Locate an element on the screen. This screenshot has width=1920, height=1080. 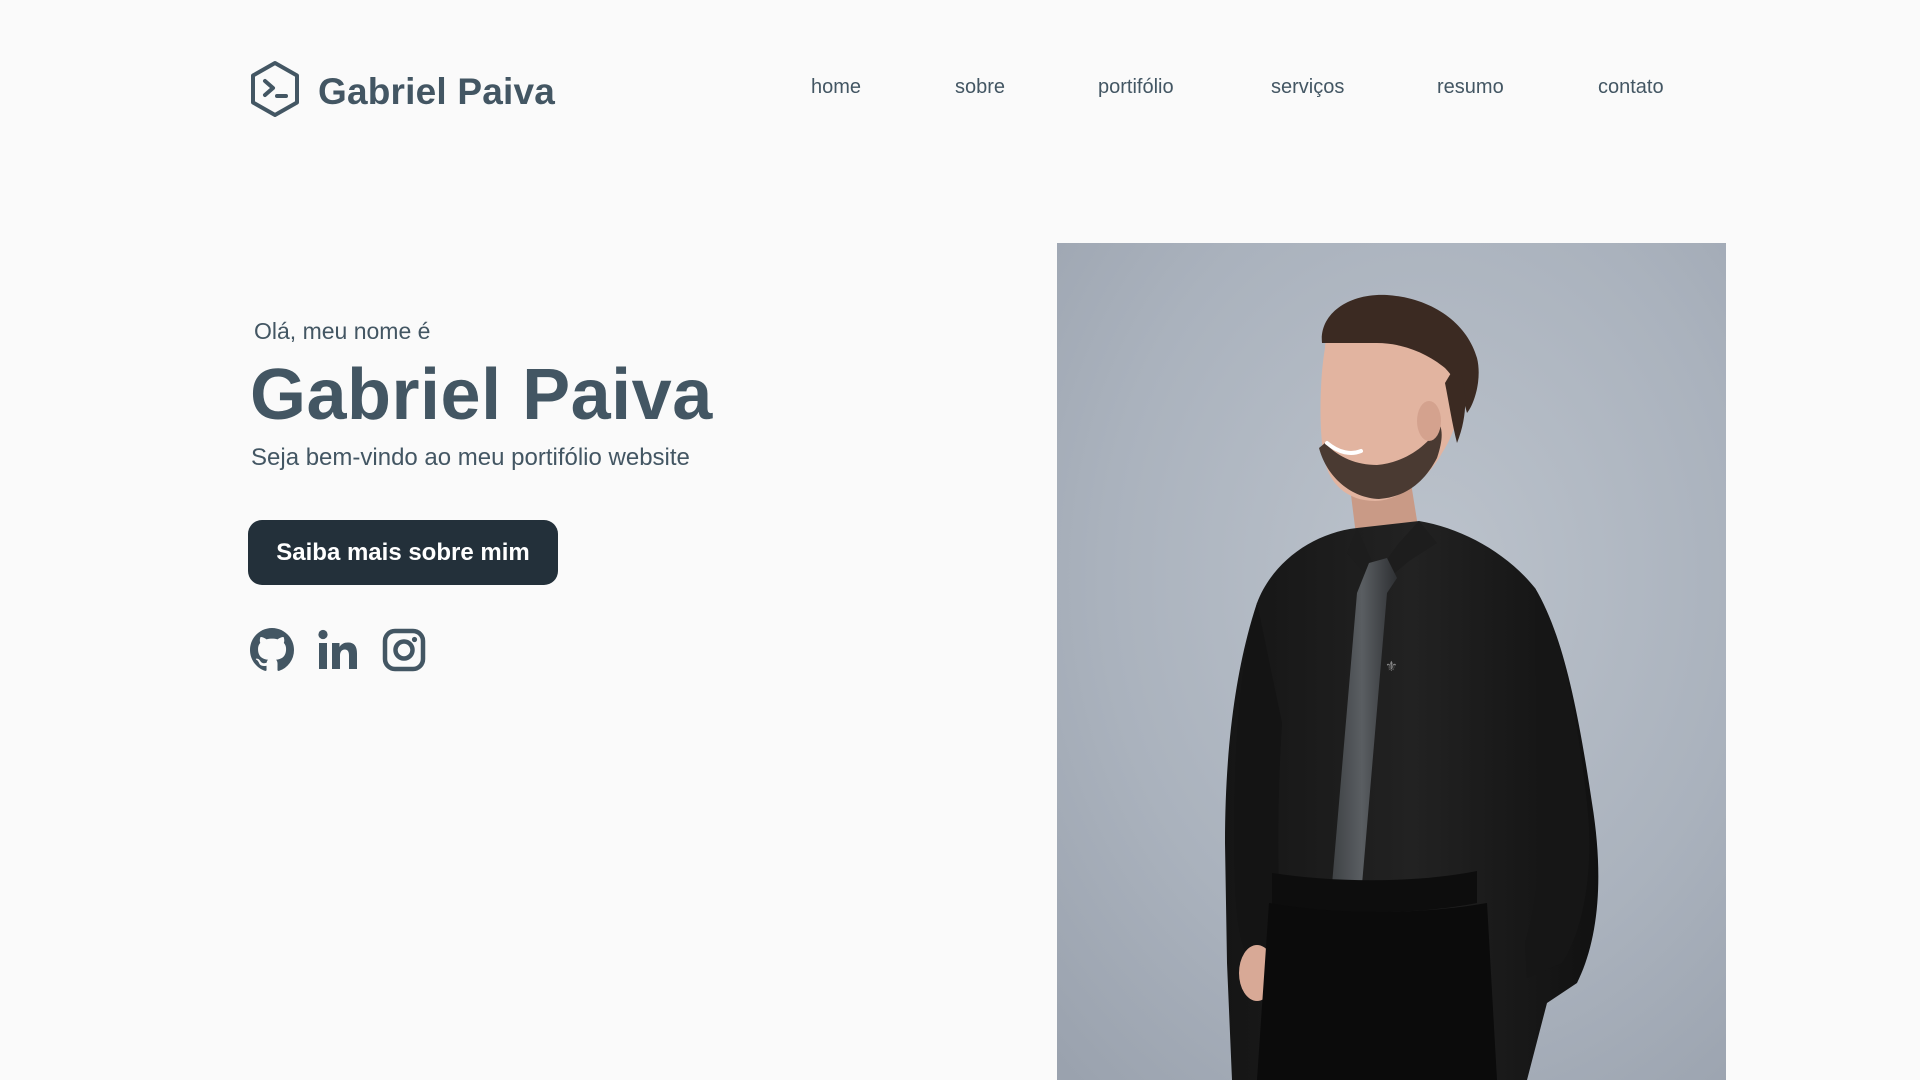
instagram-link is located at coordinates (404, 650).